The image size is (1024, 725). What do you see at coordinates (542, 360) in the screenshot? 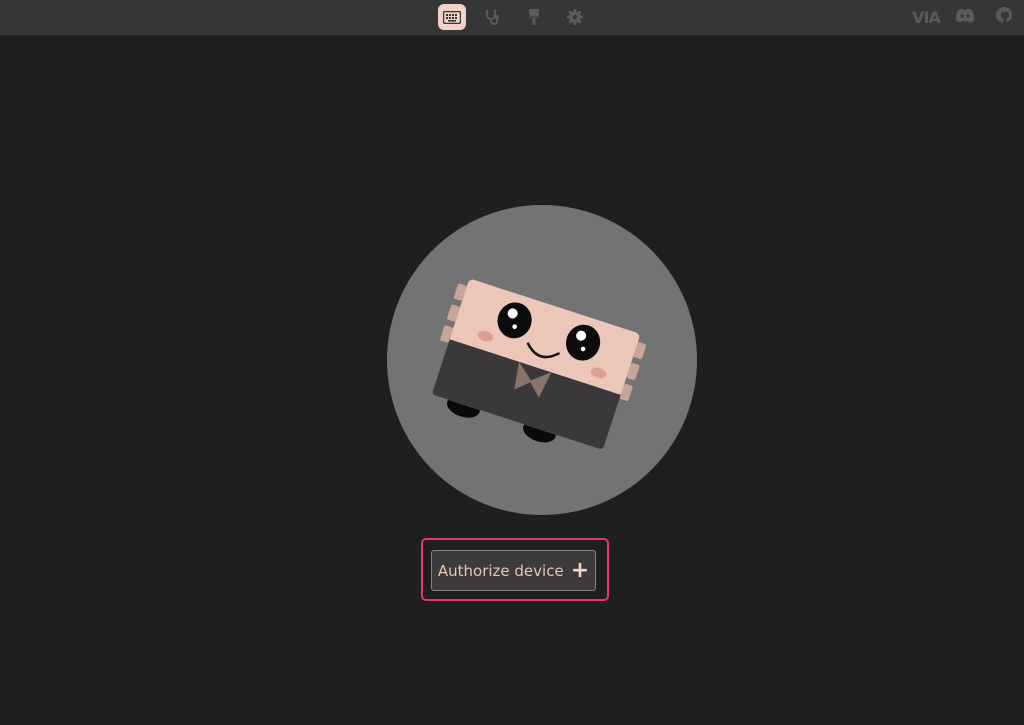
I see `keyboard-mascot-illustration` at bounding box center [542, 360].